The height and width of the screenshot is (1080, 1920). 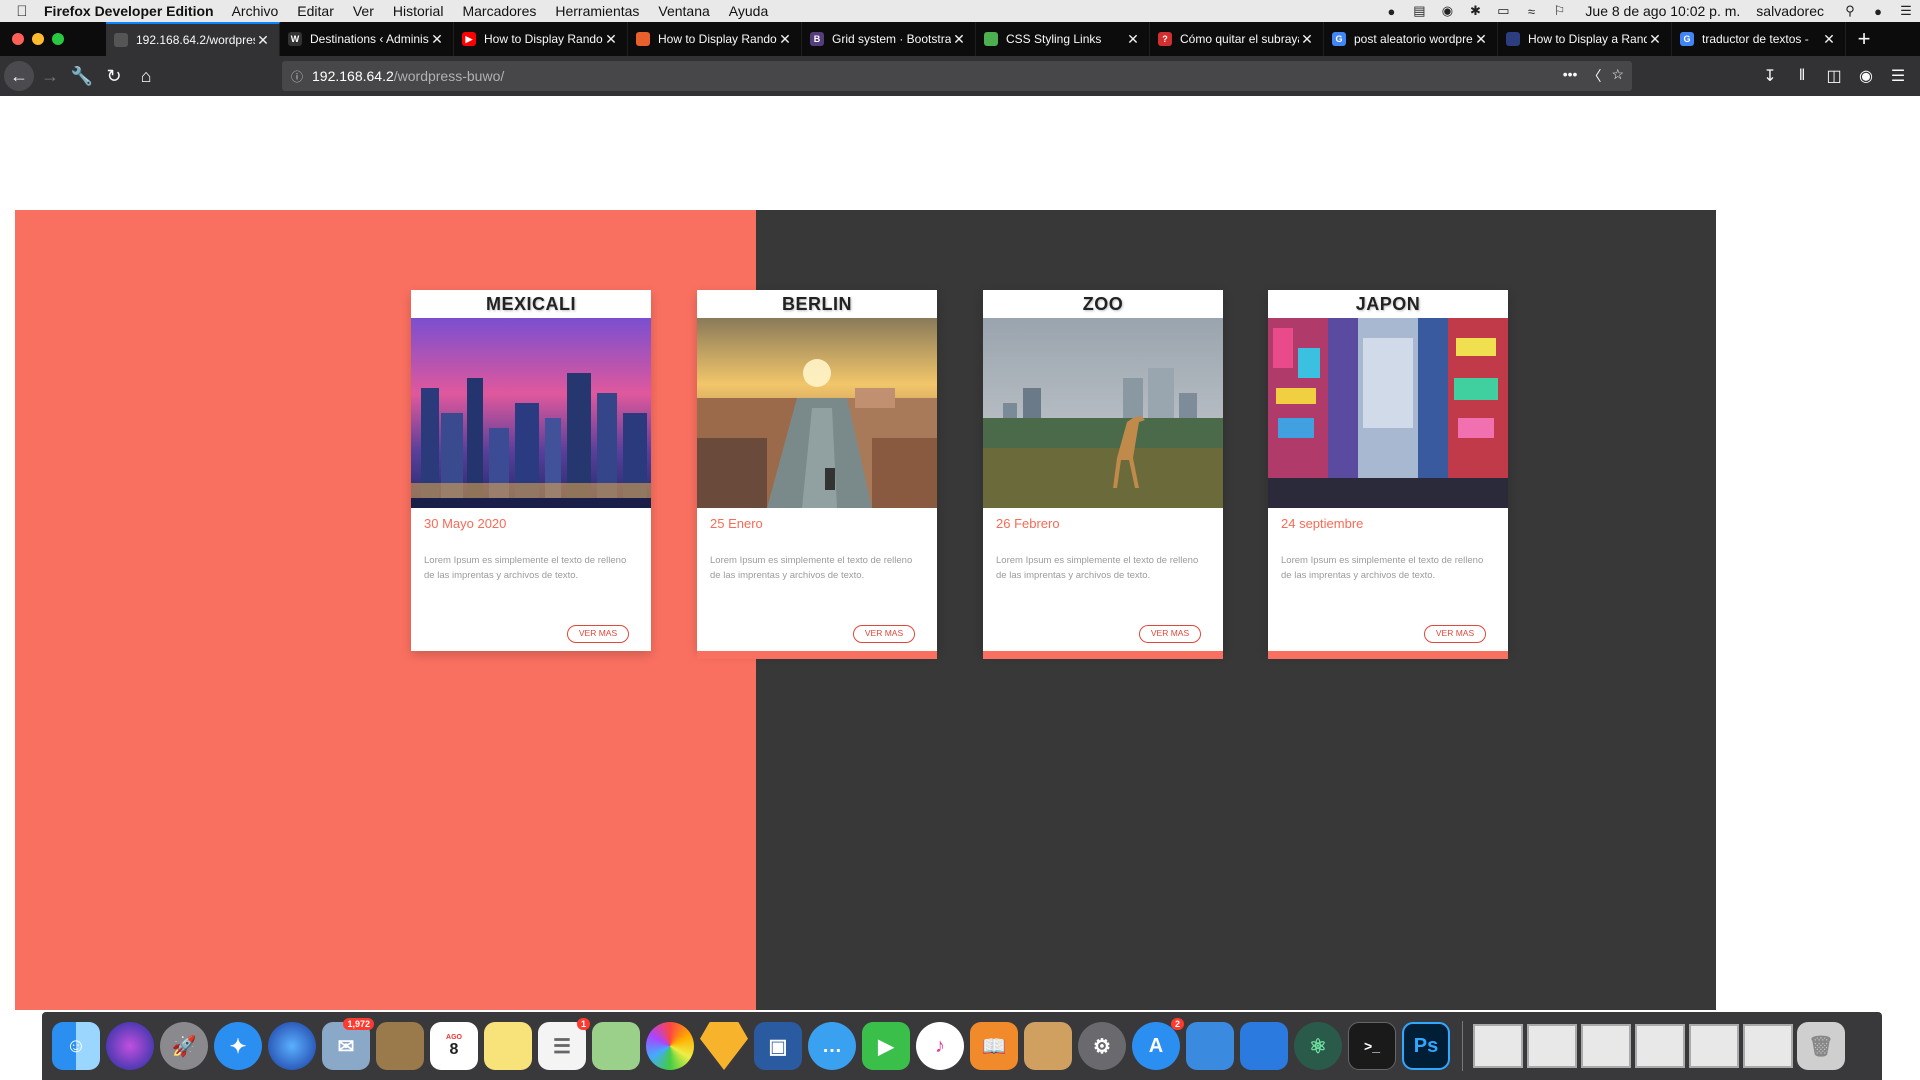 What do you see at coordinates (1878, 11) in the screenshot?
I see `siri-icon: ●` at bounding box center [1878, 11].